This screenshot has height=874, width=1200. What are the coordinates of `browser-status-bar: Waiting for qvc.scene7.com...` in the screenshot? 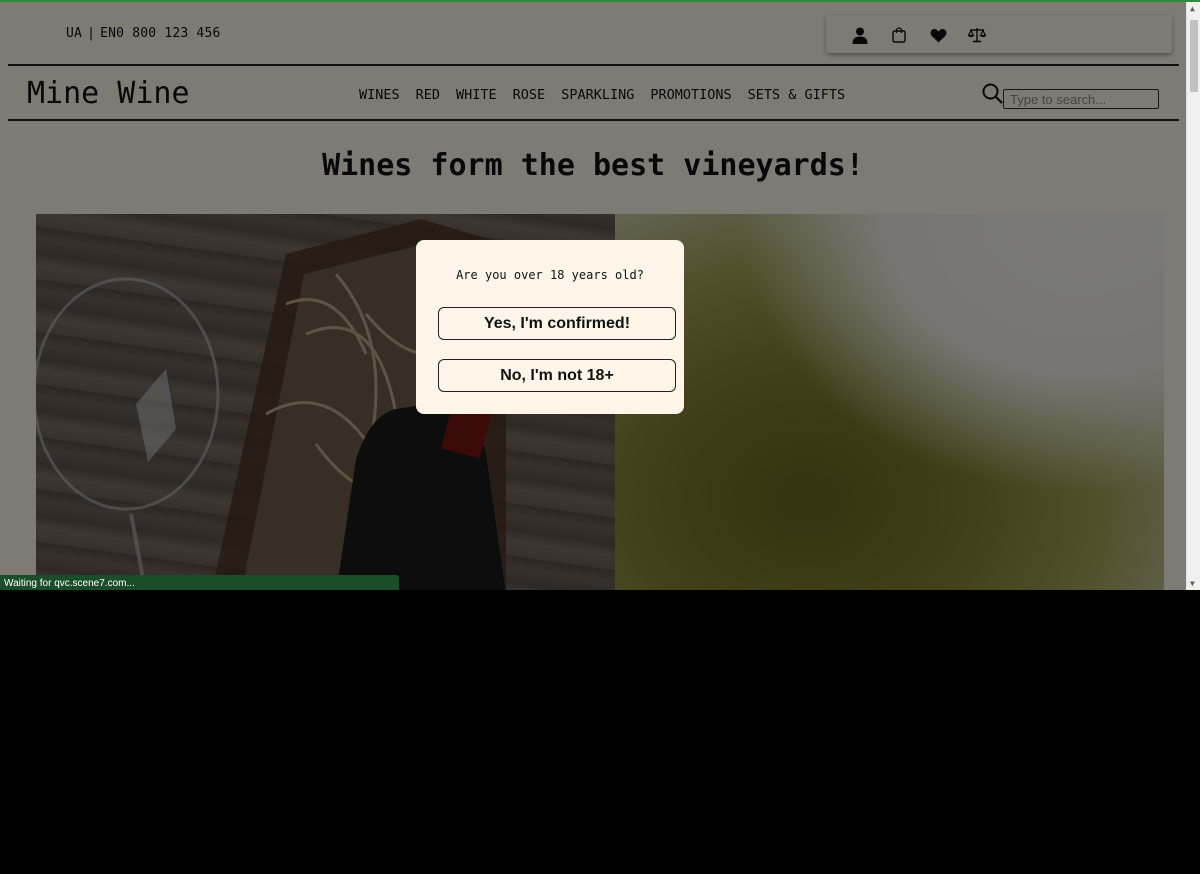 It's located at (199, 582).